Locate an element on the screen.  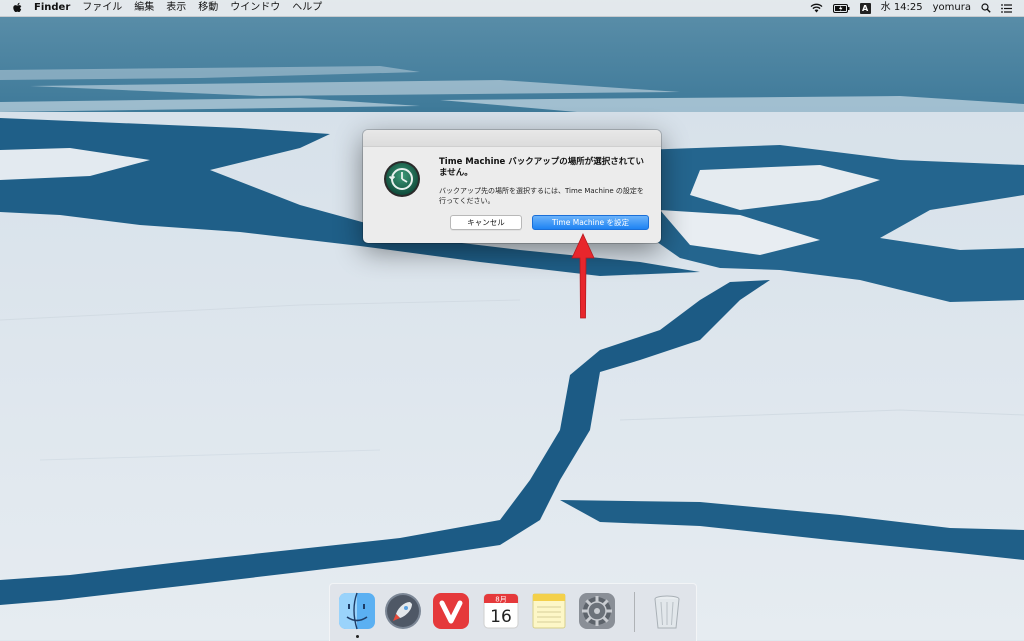
vivaldi-icon is located at coordinates (451, 611).